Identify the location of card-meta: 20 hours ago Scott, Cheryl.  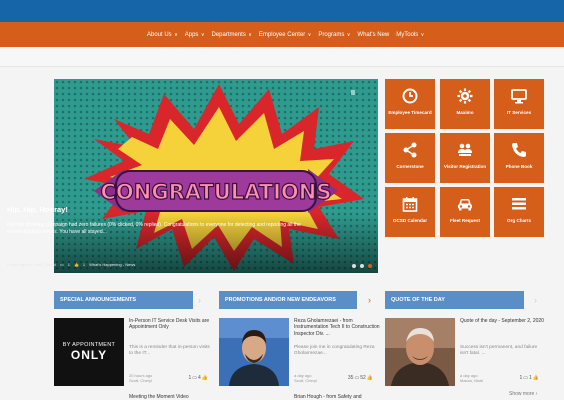
(140, 378).